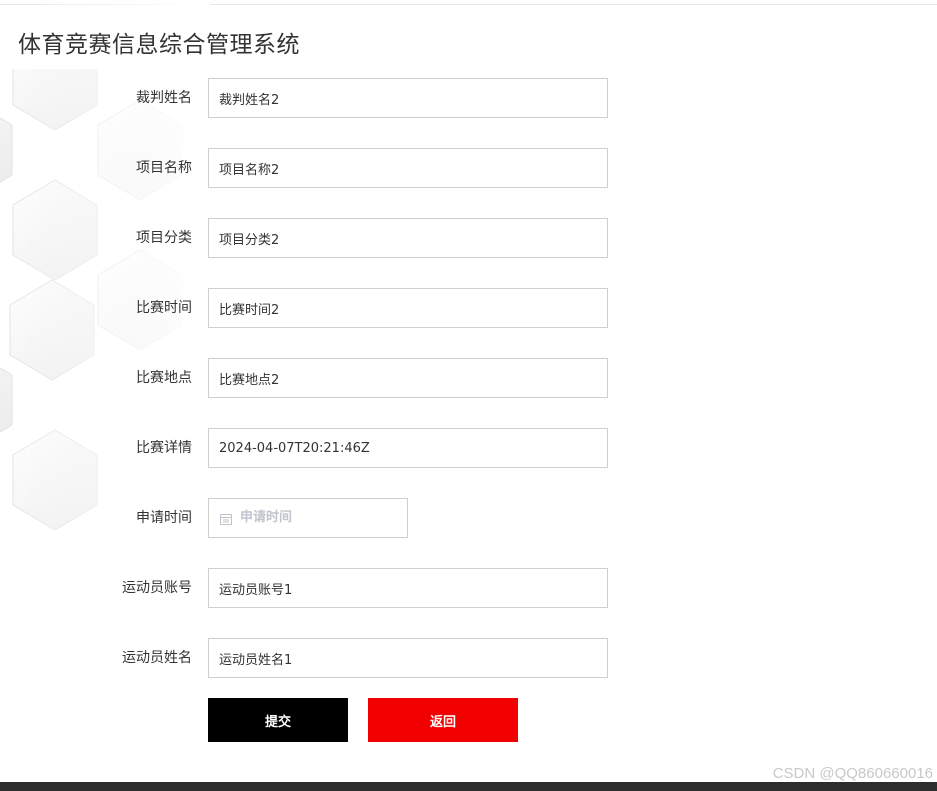 The height and width of the screenshot is (791, 937). I want to click on match-location-label: 比赛地点, so click(164, 378).